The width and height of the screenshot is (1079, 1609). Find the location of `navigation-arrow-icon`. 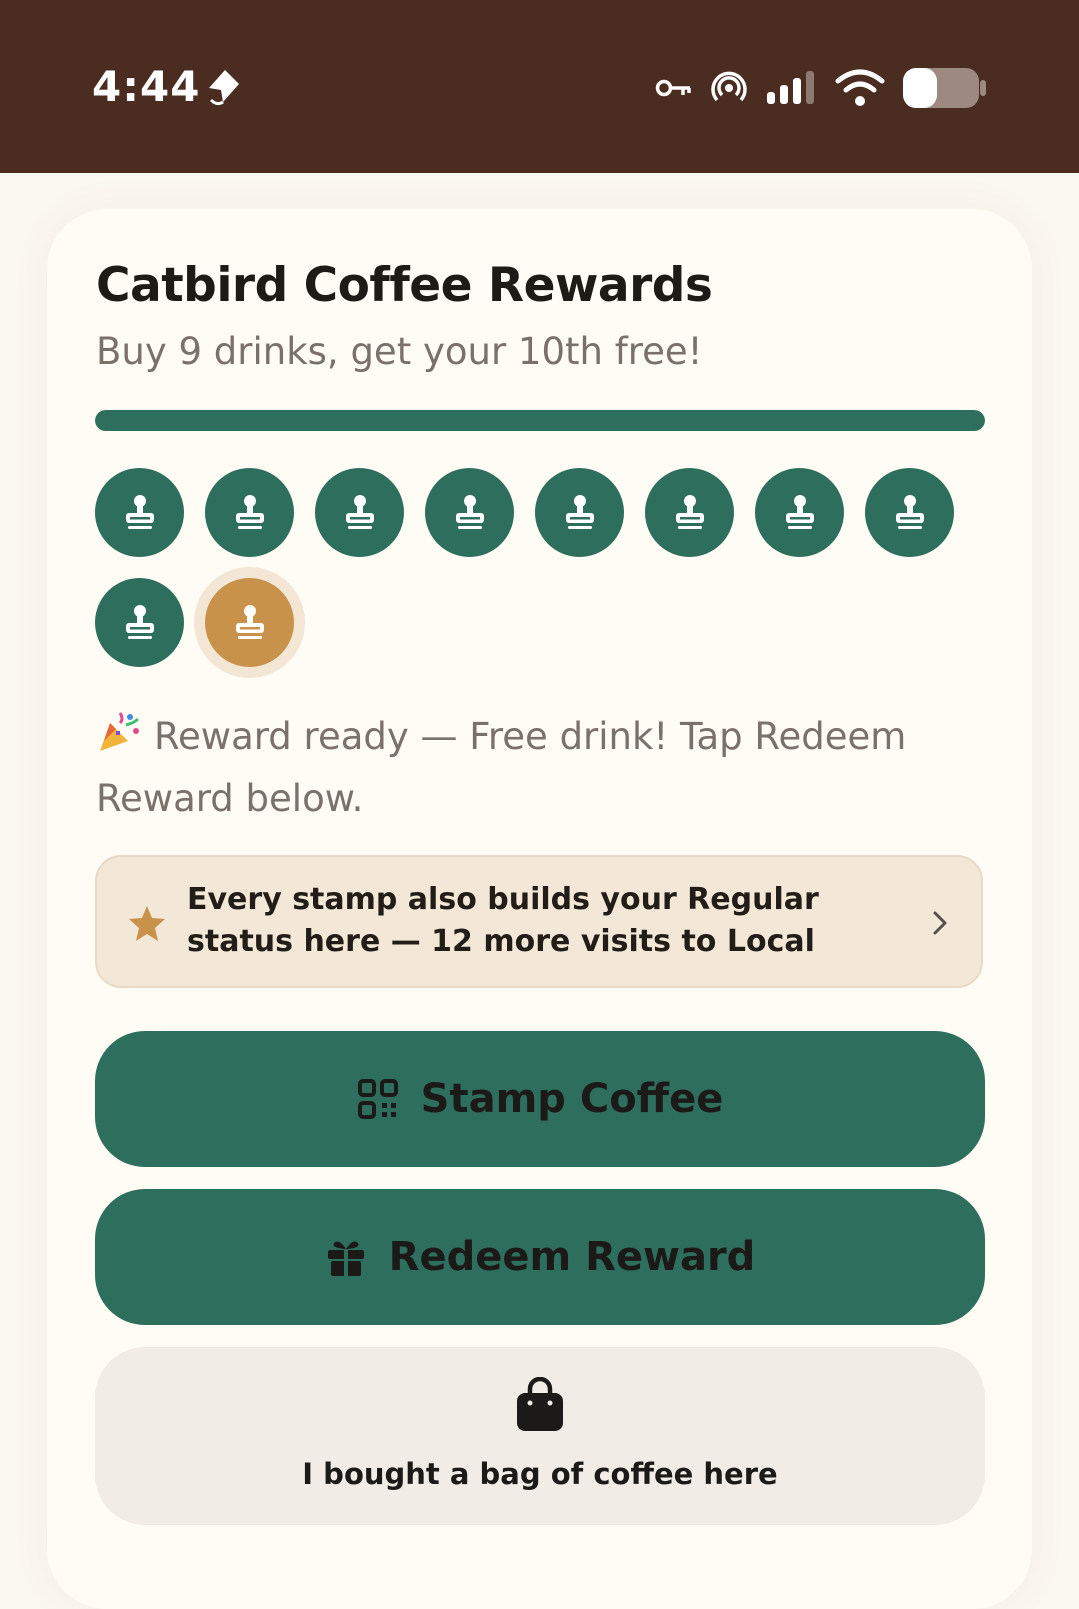

navigation-arrow-icon is located at coordinates (224, 88).